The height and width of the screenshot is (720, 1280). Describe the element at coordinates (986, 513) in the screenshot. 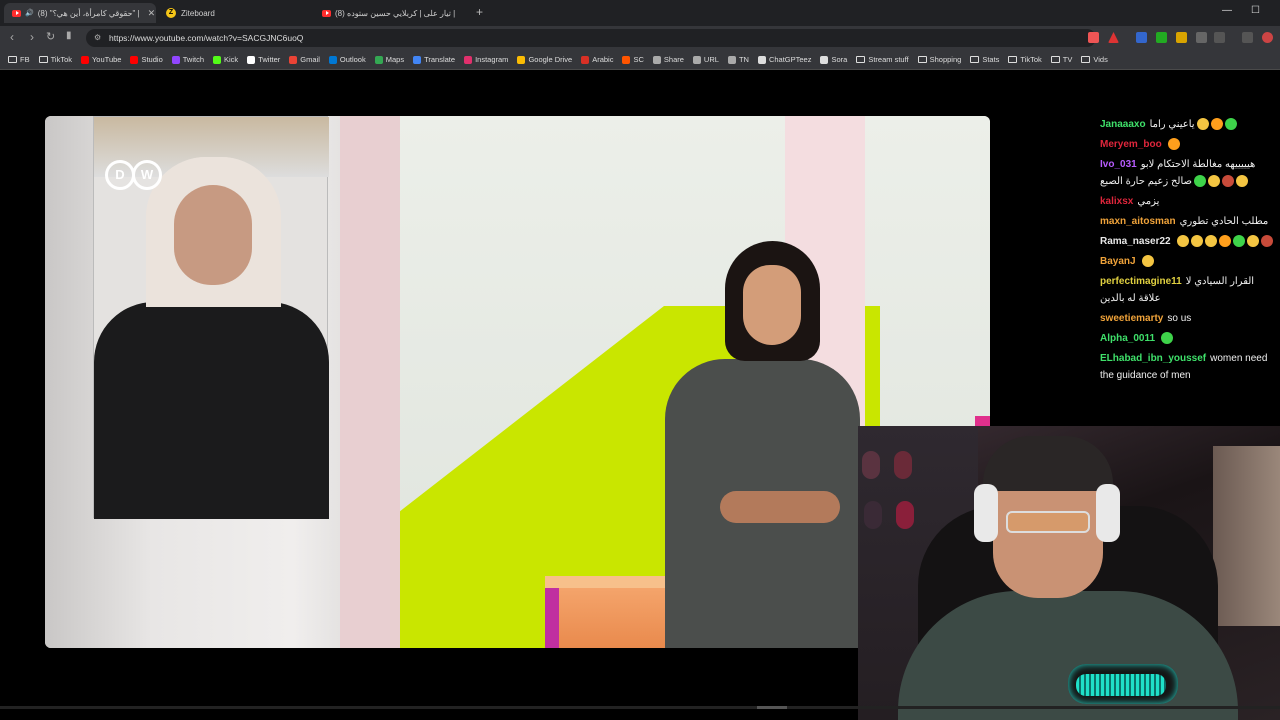

I see `headphone-left` at that location.